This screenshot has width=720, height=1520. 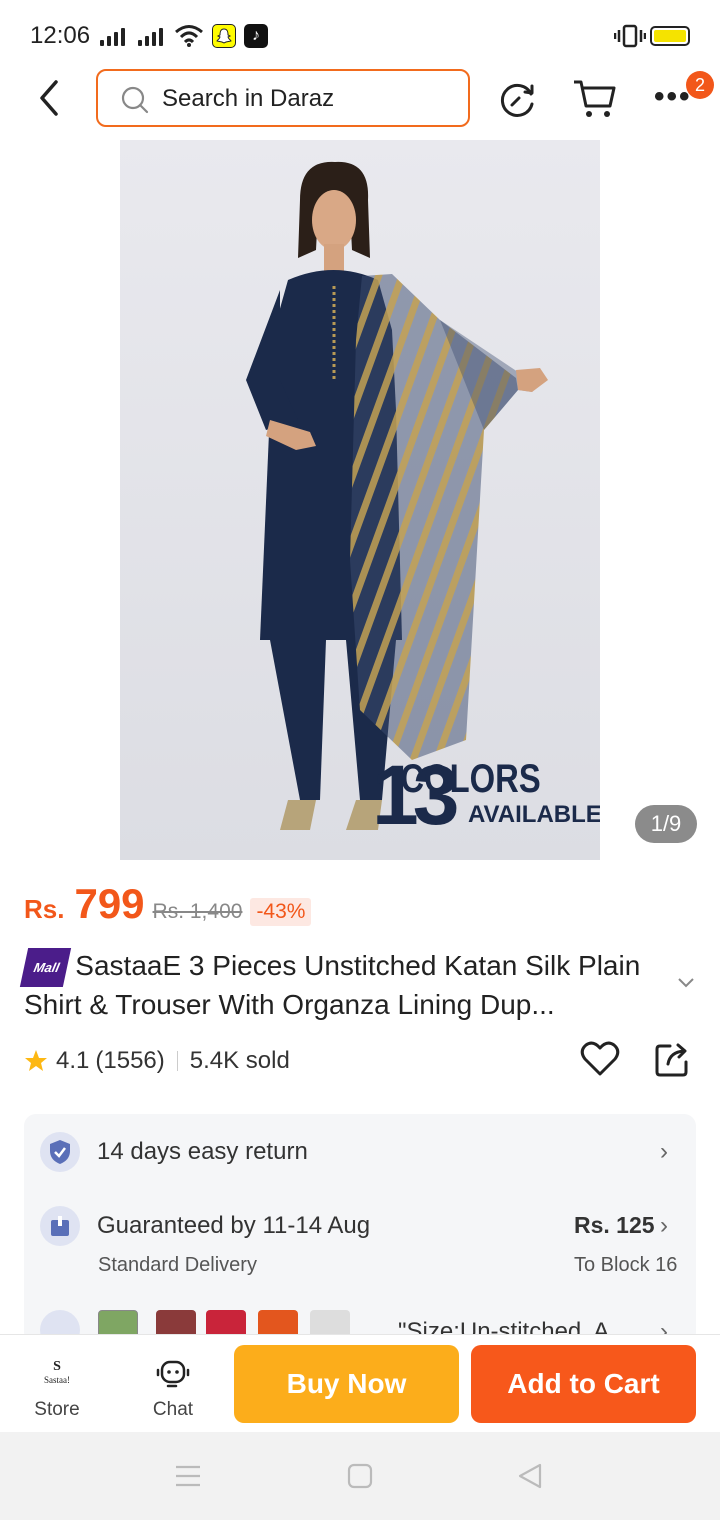 What do you see at coordinates (45, 967) in the screenshot?
I see `mall-badge: Mall` at bounding box center [45, 967].